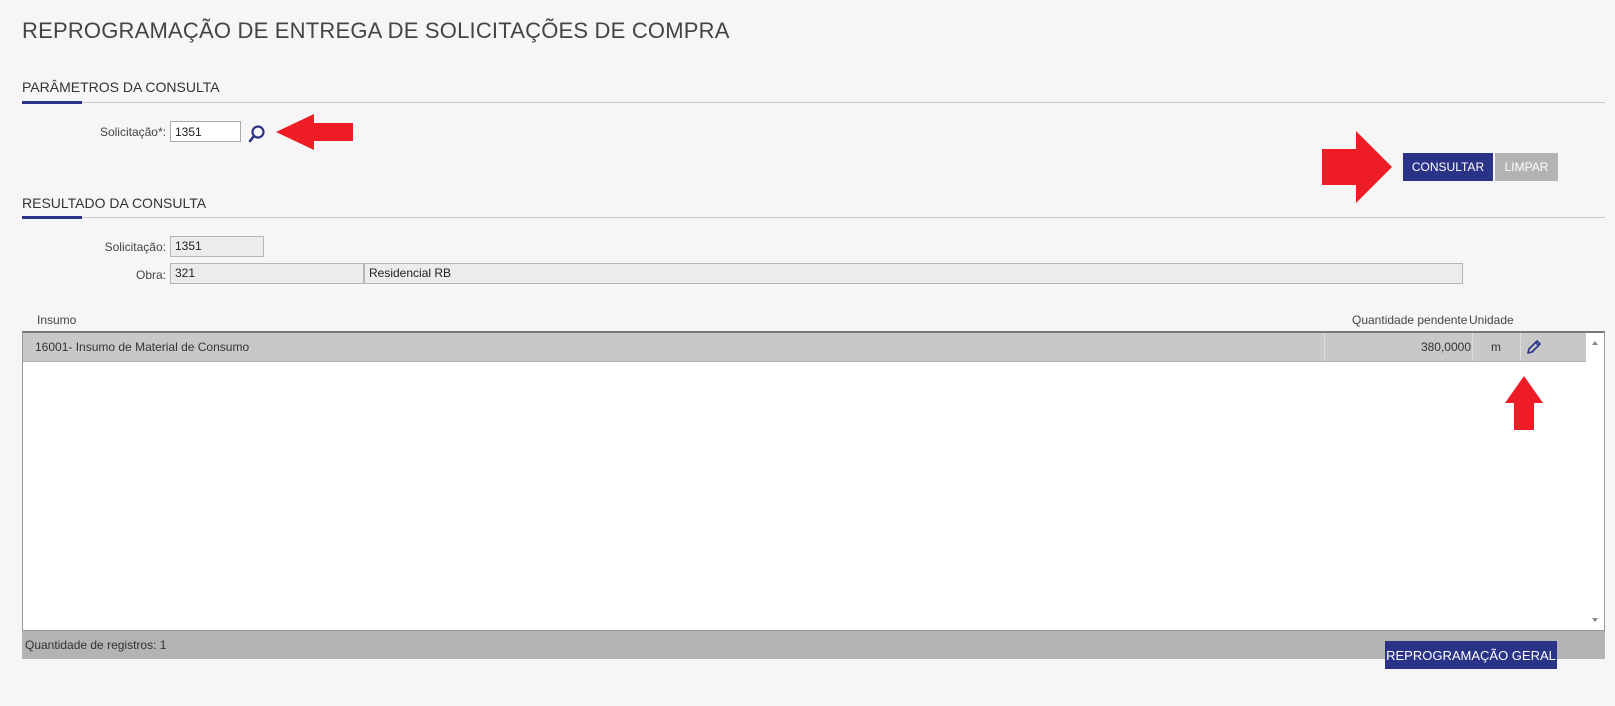 This screenshot has height=706, width=1615. I want to click on edit-row-button, so click(1533, 347).